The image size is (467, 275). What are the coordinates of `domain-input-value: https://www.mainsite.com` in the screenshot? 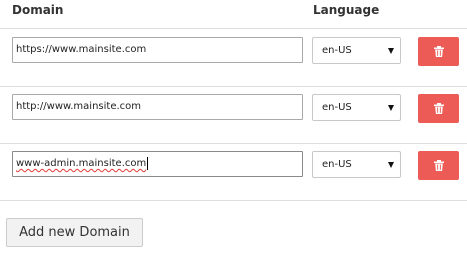 It's located at (81, 49).